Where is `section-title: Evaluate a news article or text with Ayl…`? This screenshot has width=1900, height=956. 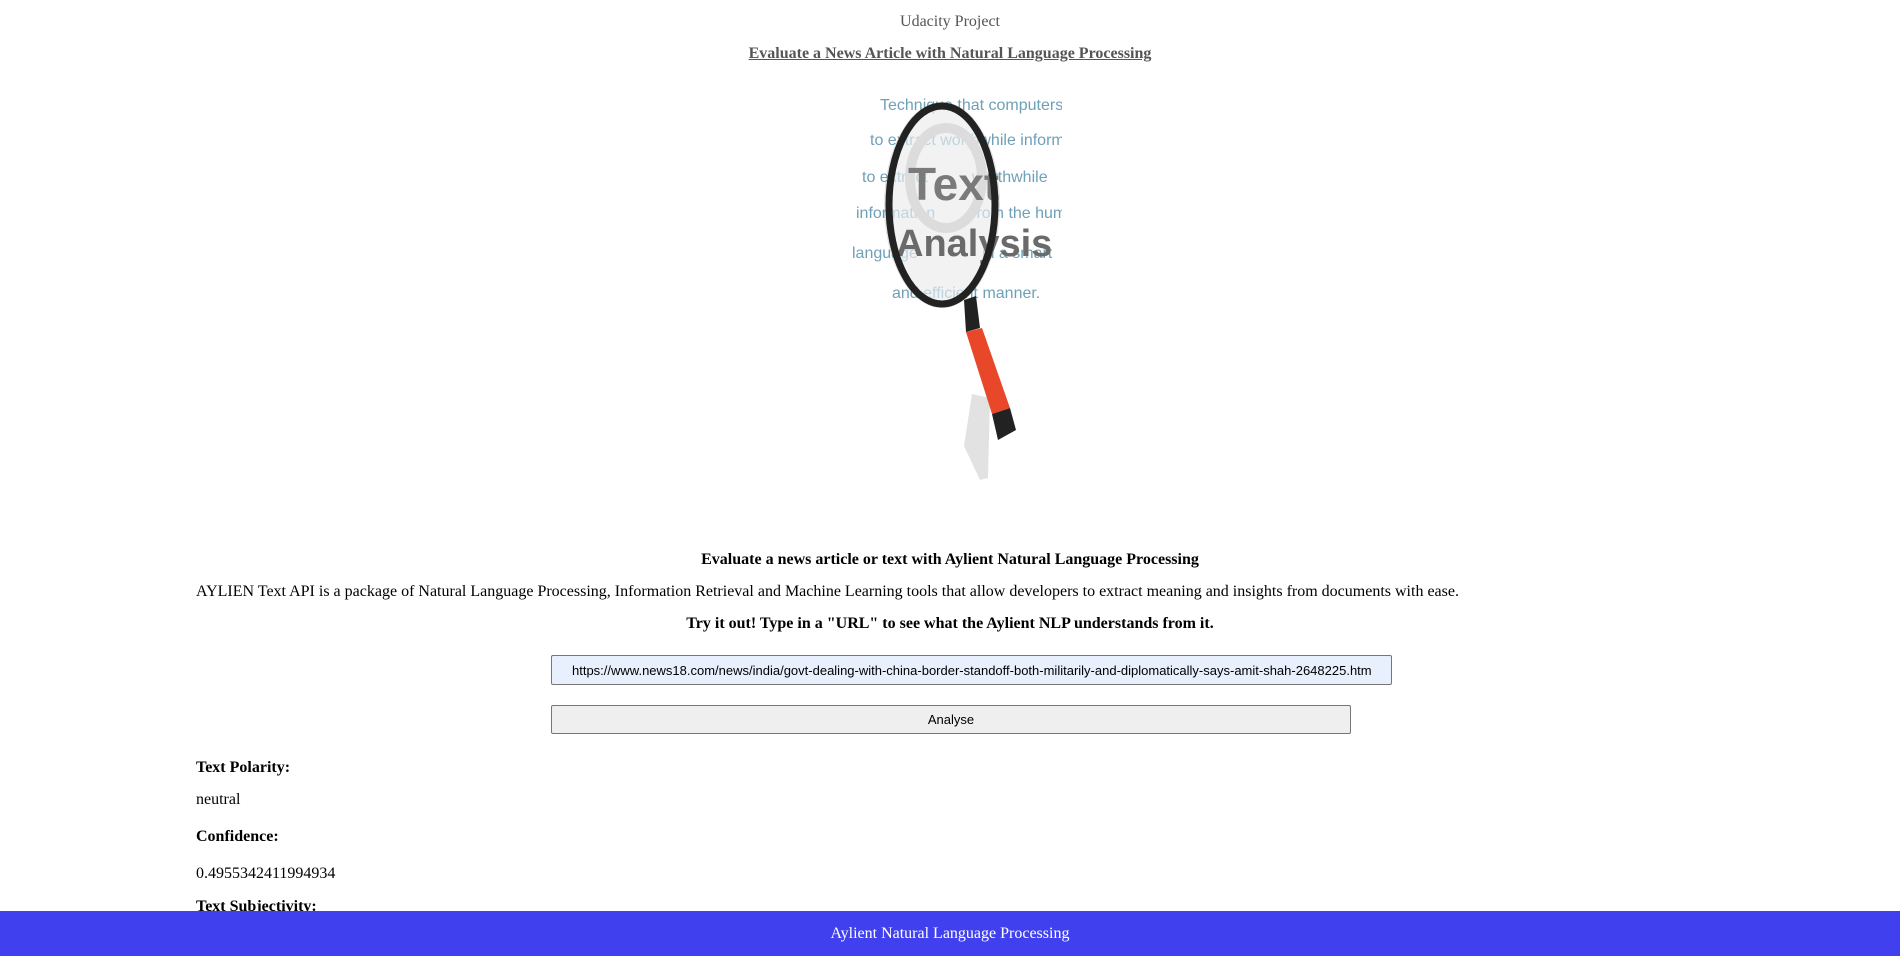 section-title: Evaluate a news article or text with Ayl… is located at coordinates (950, 559).